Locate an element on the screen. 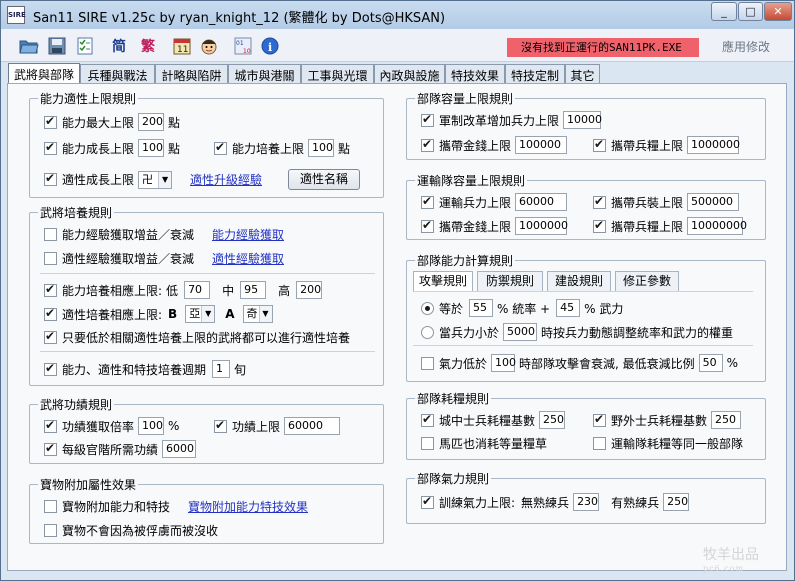  low-input: 70 is located at coordinates (197, 290).